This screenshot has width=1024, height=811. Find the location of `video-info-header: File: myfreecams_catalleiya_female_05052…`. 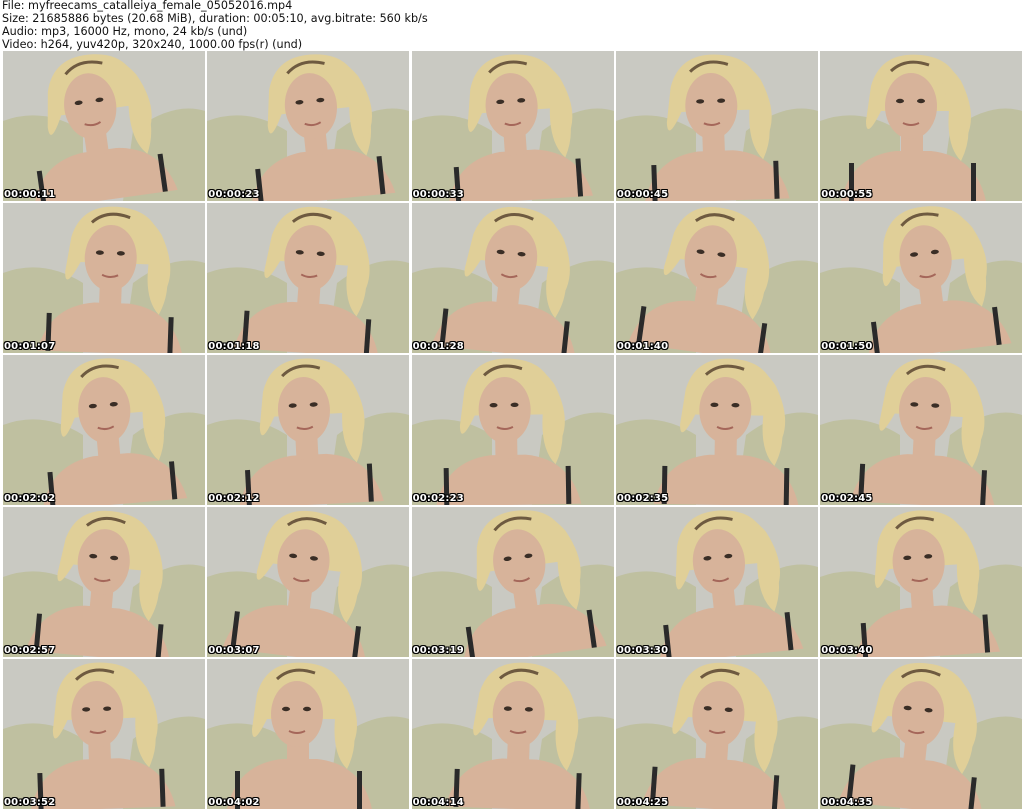

video-info-header: File: myfreecams_catalleiya_female_05052… is located at coordinates (215, 26).